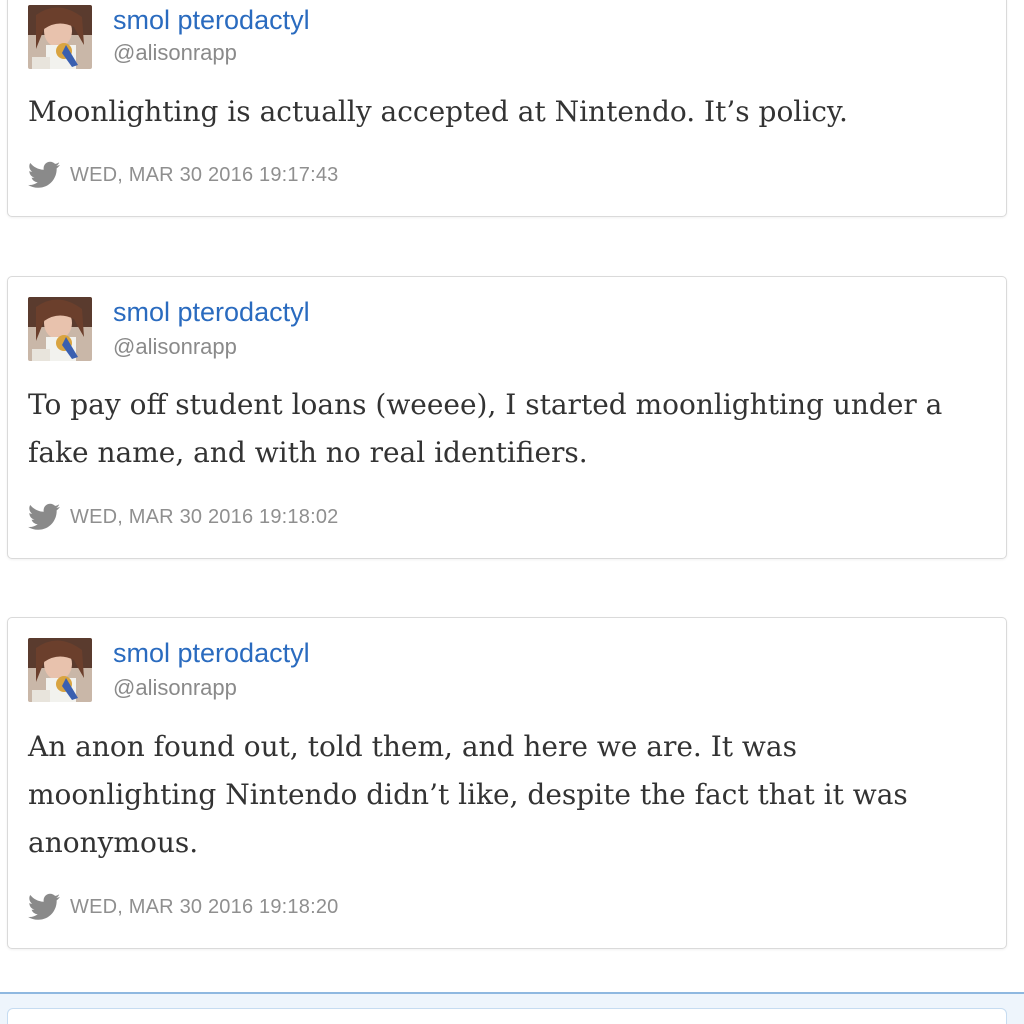 Image resolution: width=1024 pixels, height=1024 pixels. I want to click on tweet-timestamp: WED, MAR 30 2016 19:18:20, so click(204, 907).